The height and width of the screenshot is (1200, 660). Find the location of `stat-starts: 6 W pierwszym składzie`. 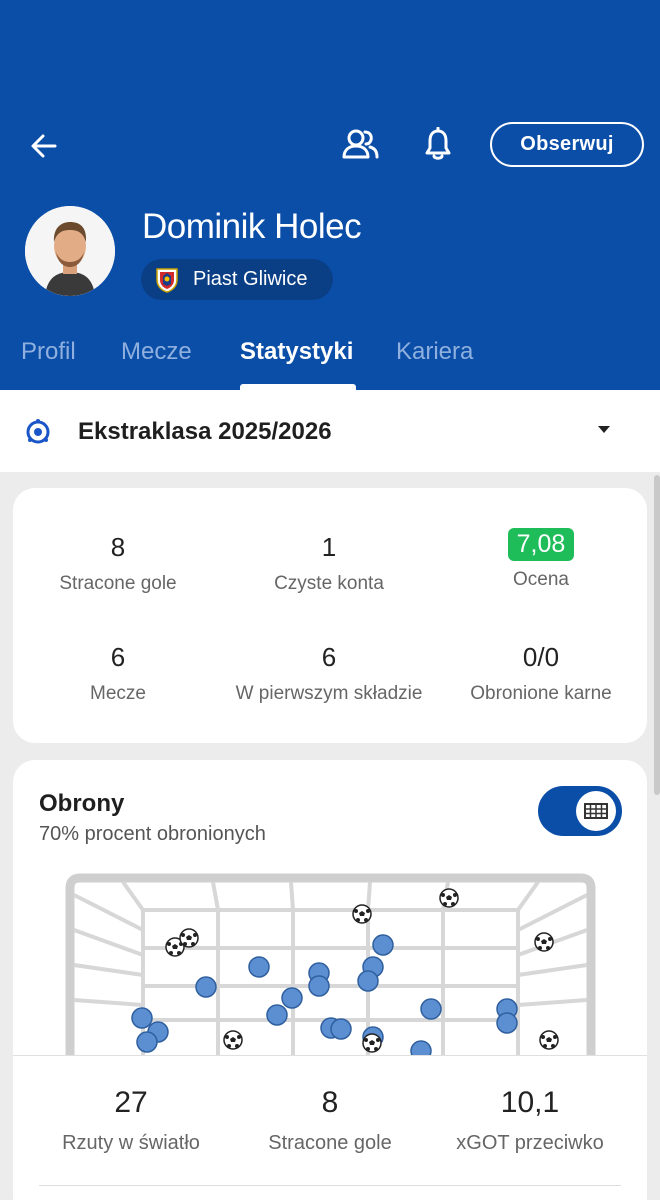

stat-starts: 6 W pierwszym składzie is located at coordinates (329, 673).